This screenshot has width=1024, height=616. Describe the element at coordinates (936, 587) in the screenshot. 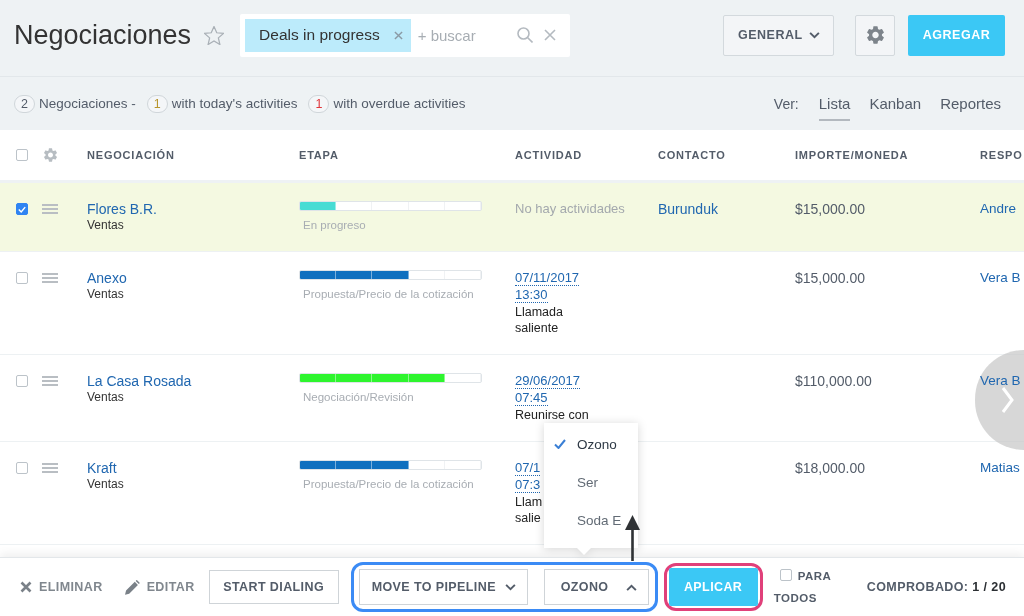

I see `selection-counter: COMPROBADO: 1 / 20` at that location.